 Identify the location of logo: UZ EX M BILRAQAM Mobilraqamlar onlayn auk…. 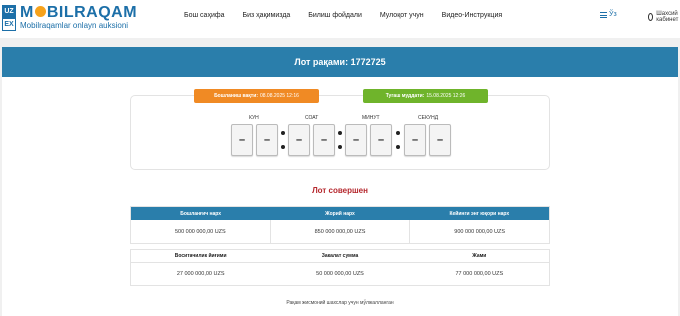
(69, 18).